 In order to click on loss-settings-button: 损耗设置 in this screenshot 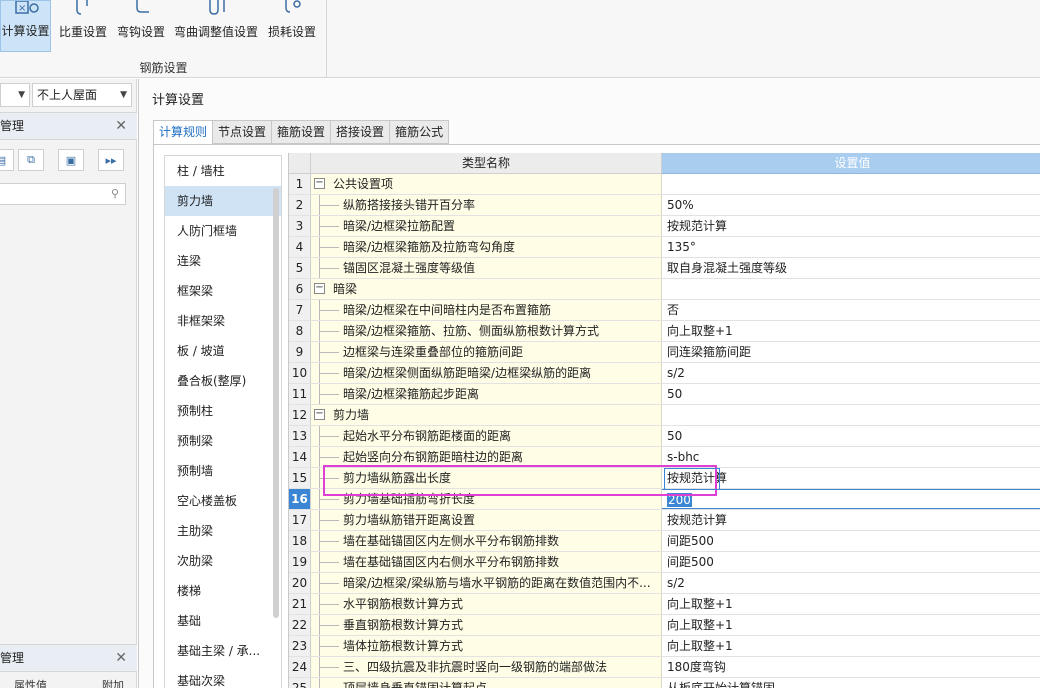, I will do `click(292, 26)`.